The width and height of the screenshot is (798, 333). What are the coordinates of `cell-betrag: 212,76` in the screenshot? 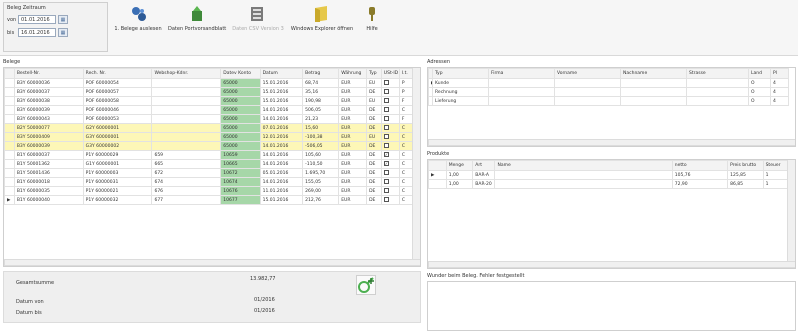 It's located at (321, 200).